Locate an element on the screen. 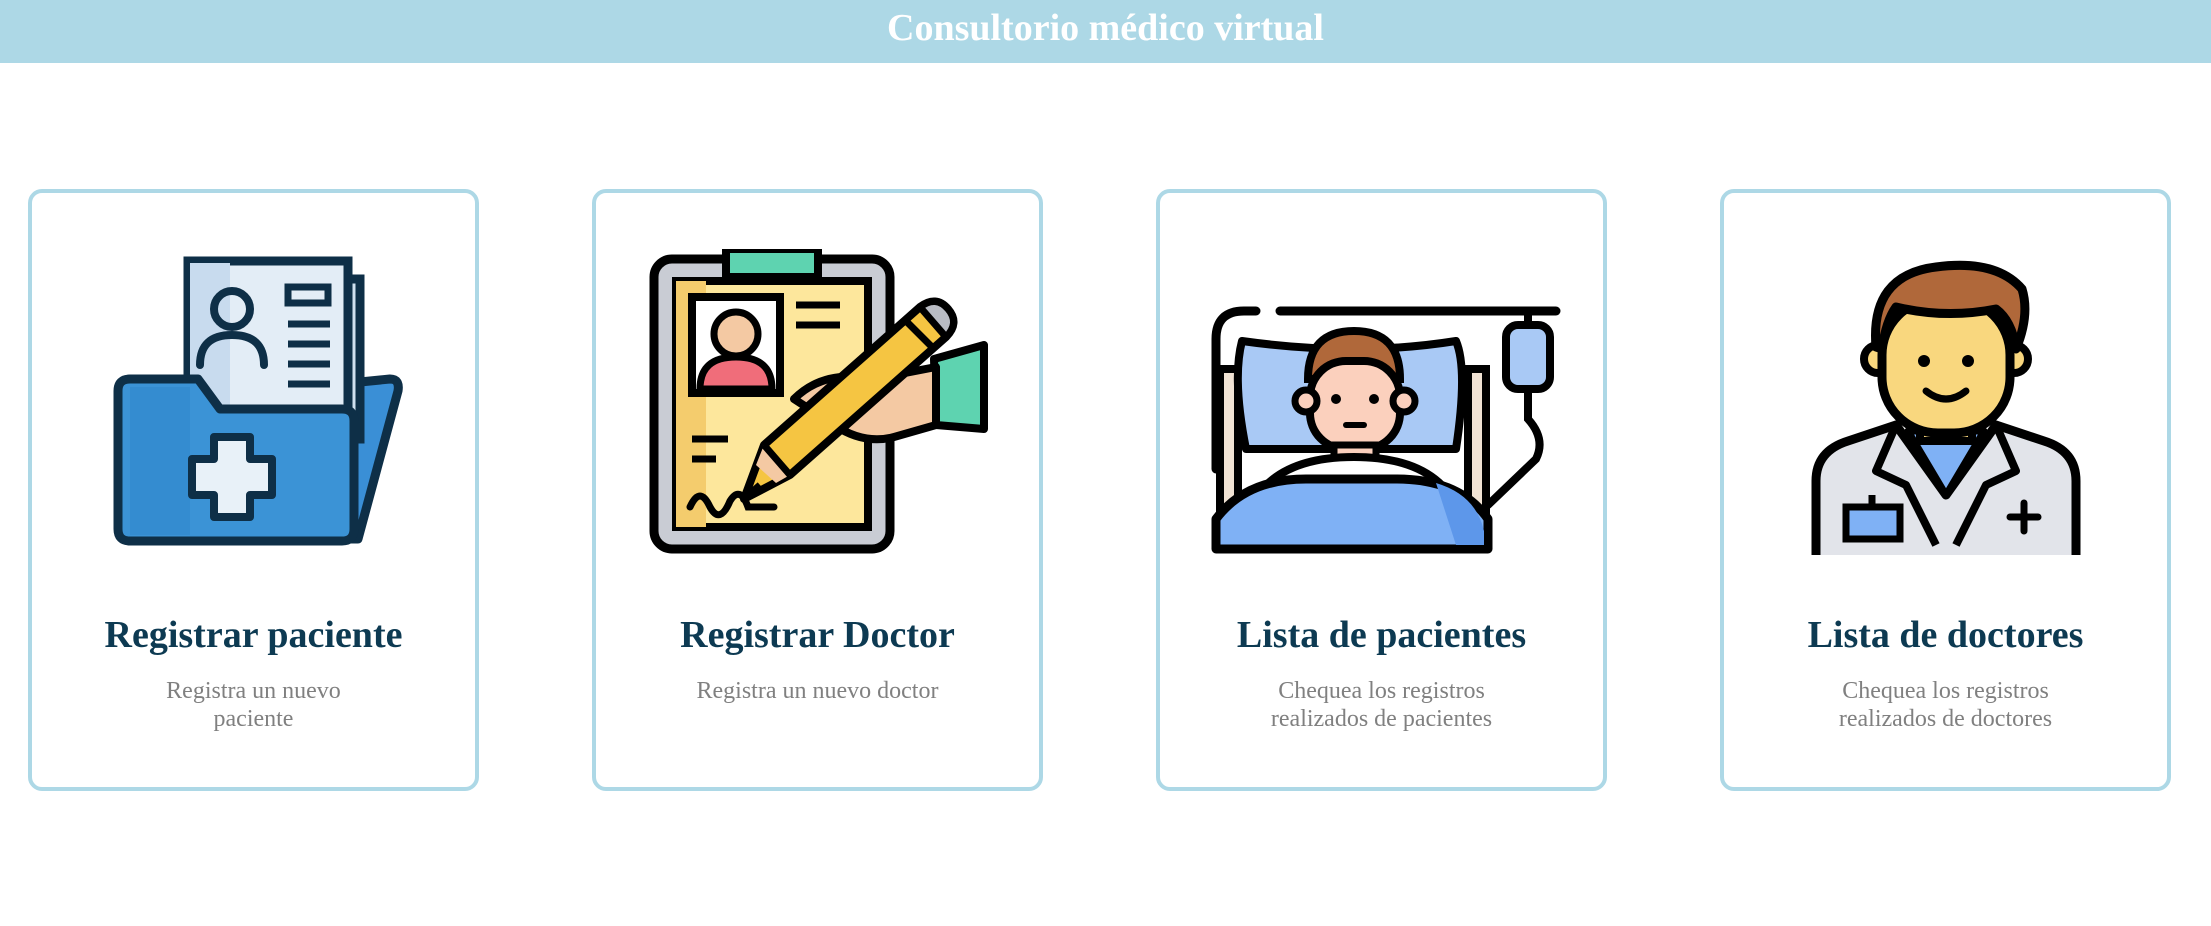 The image size is (2211, 926). clipboard-register-icon is located at coordinates (817, 393).